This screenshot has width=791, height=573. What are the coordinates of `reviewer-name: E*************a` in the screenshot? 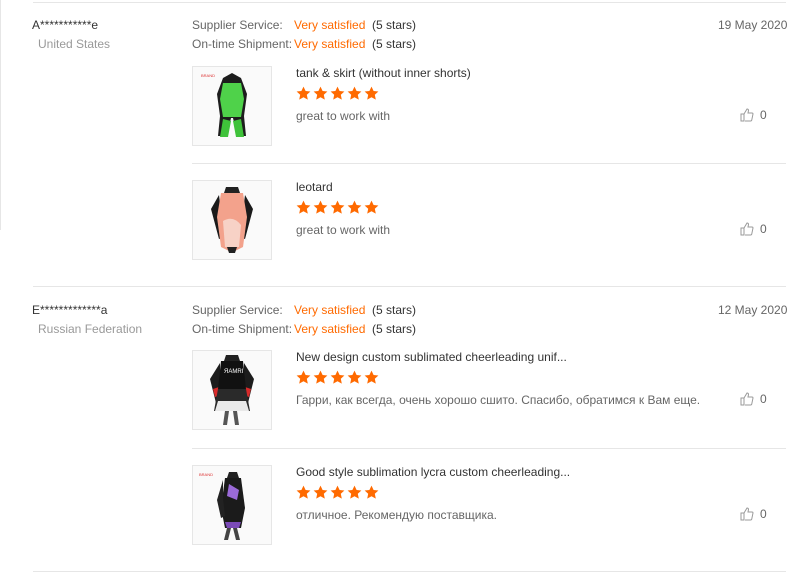 It's located at (70, 310).